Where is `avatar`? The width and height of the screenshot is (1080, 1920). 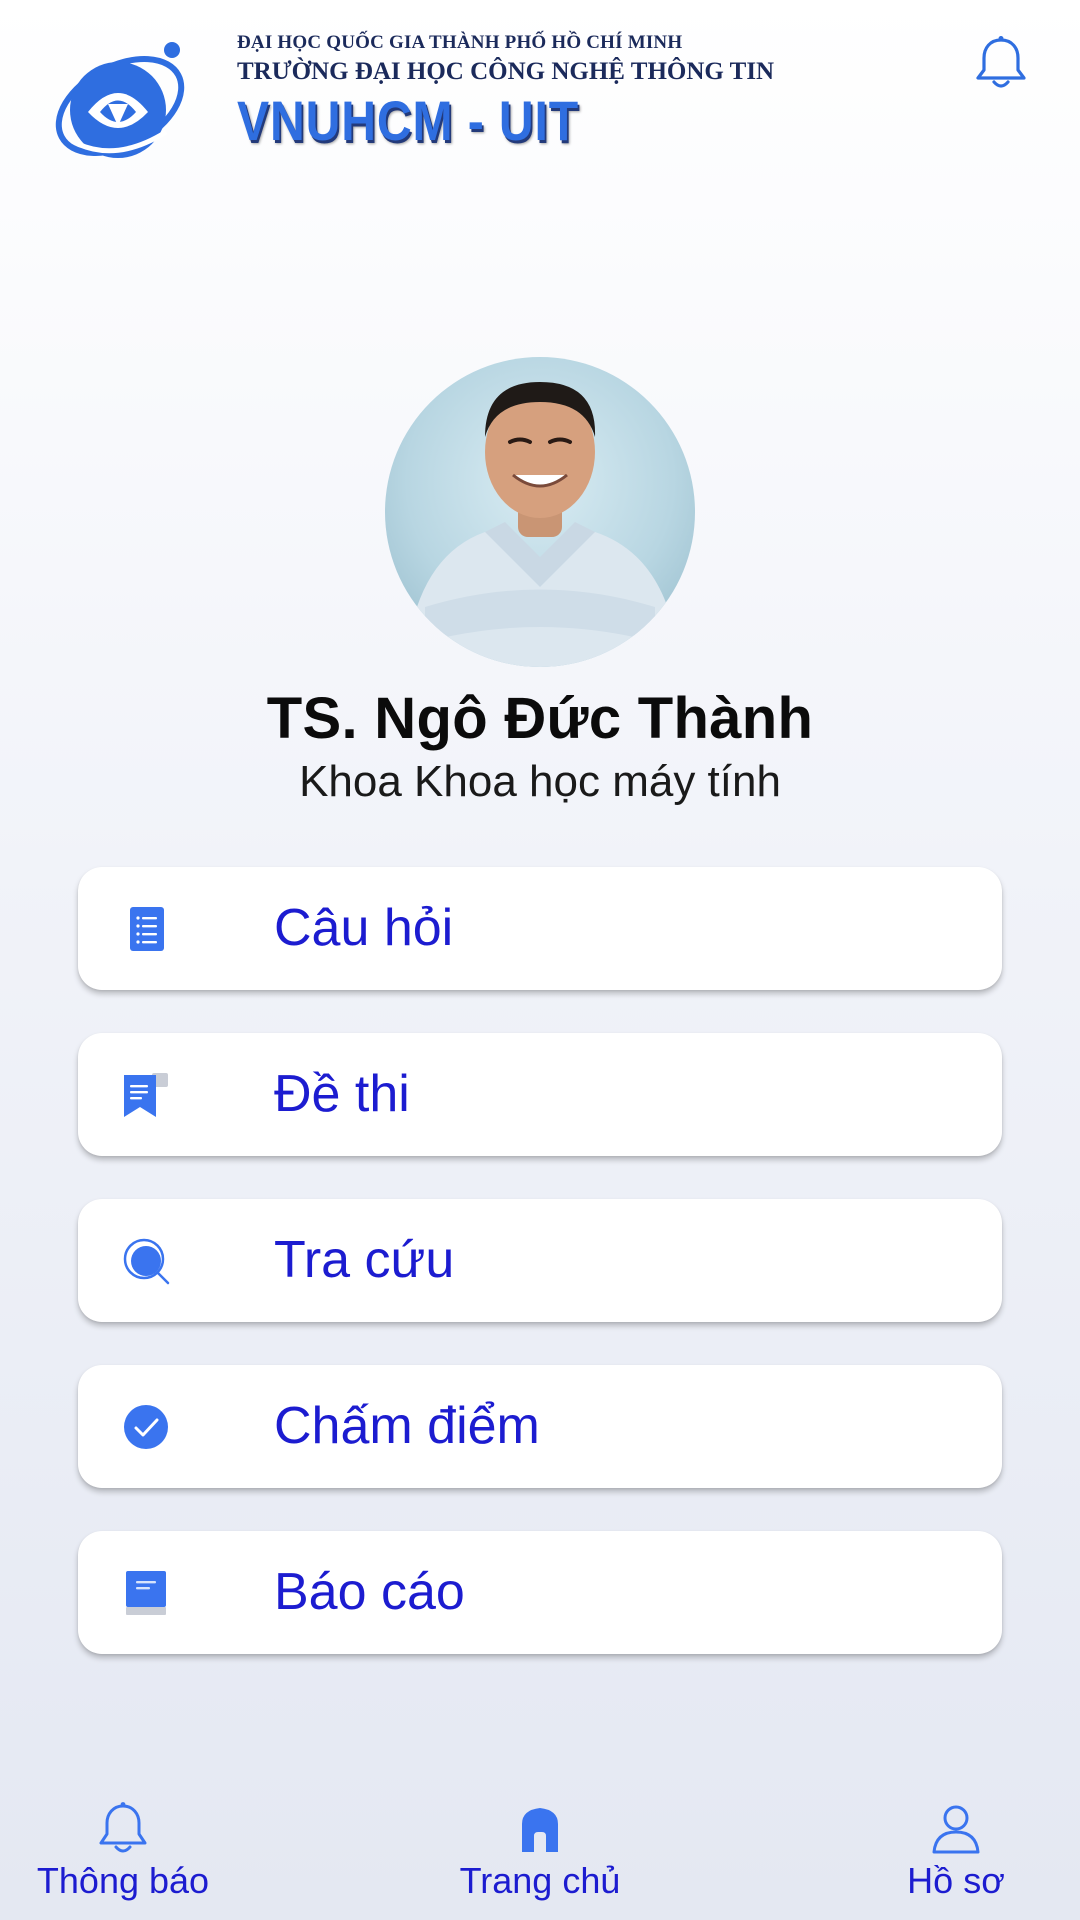 avatar is located at coordinates (540, 512).